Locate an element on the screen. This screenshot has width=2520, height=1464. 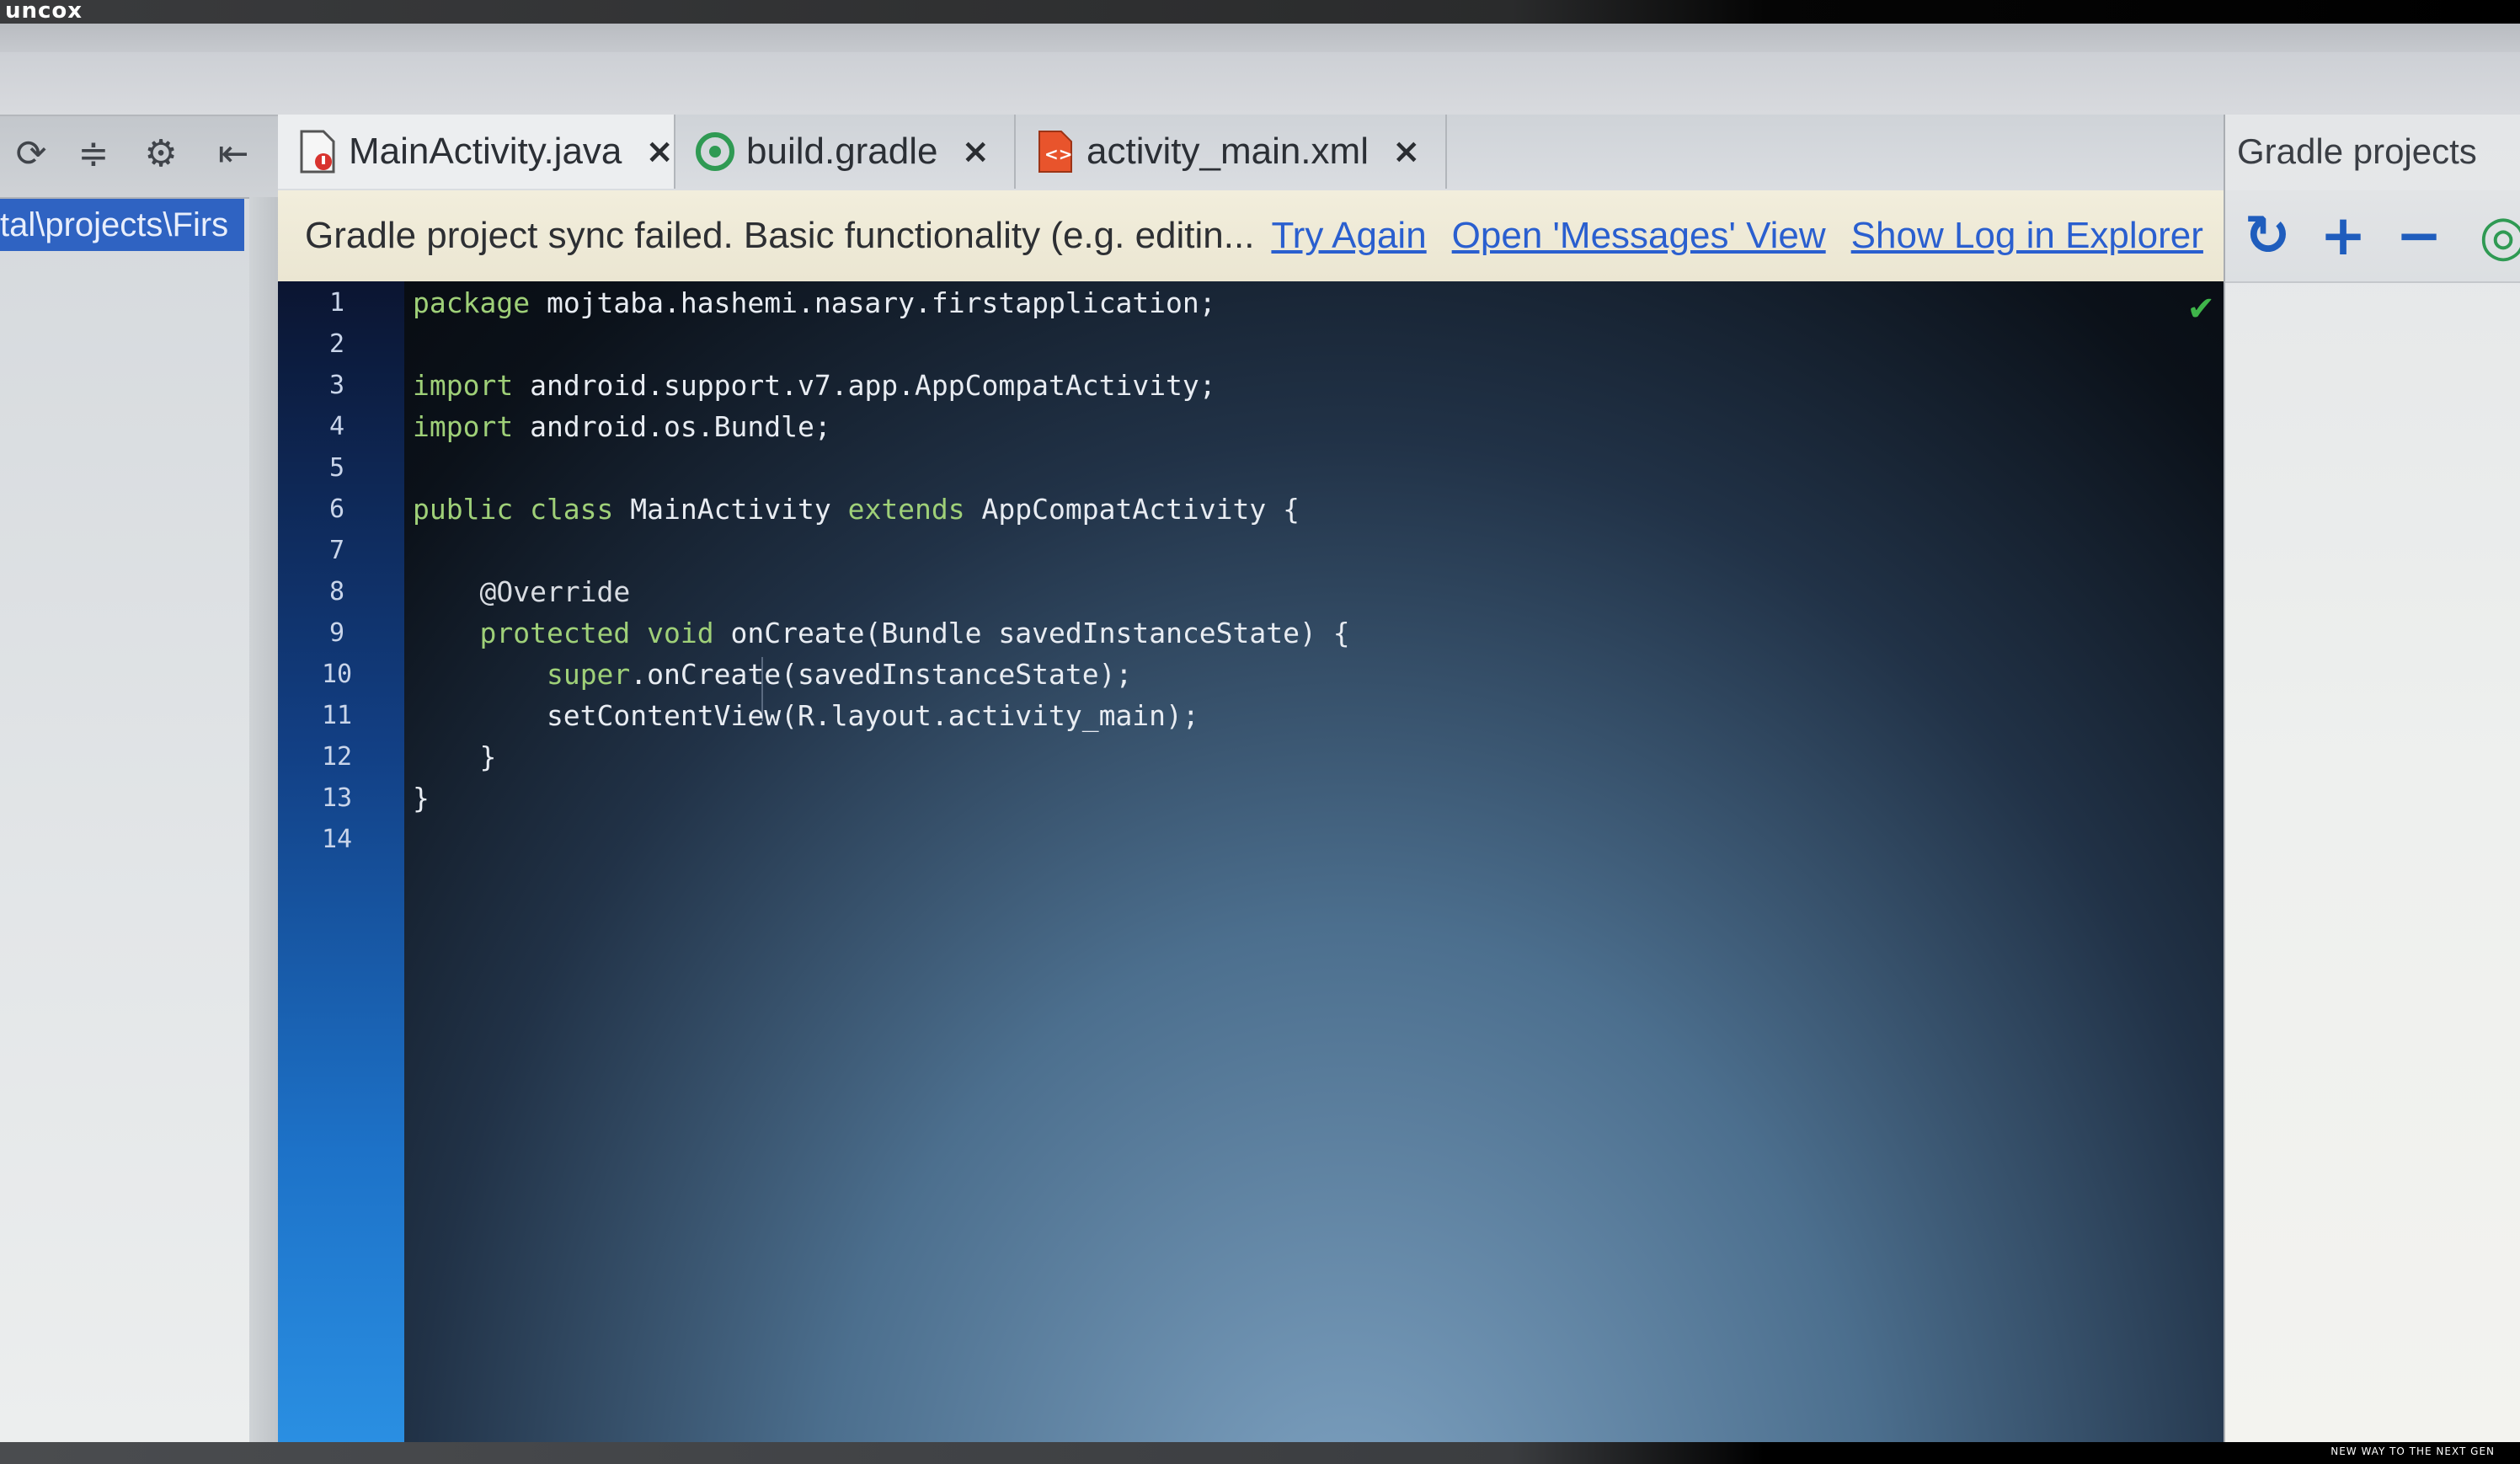
line-number: 14 is located at coordinates (337, 840).